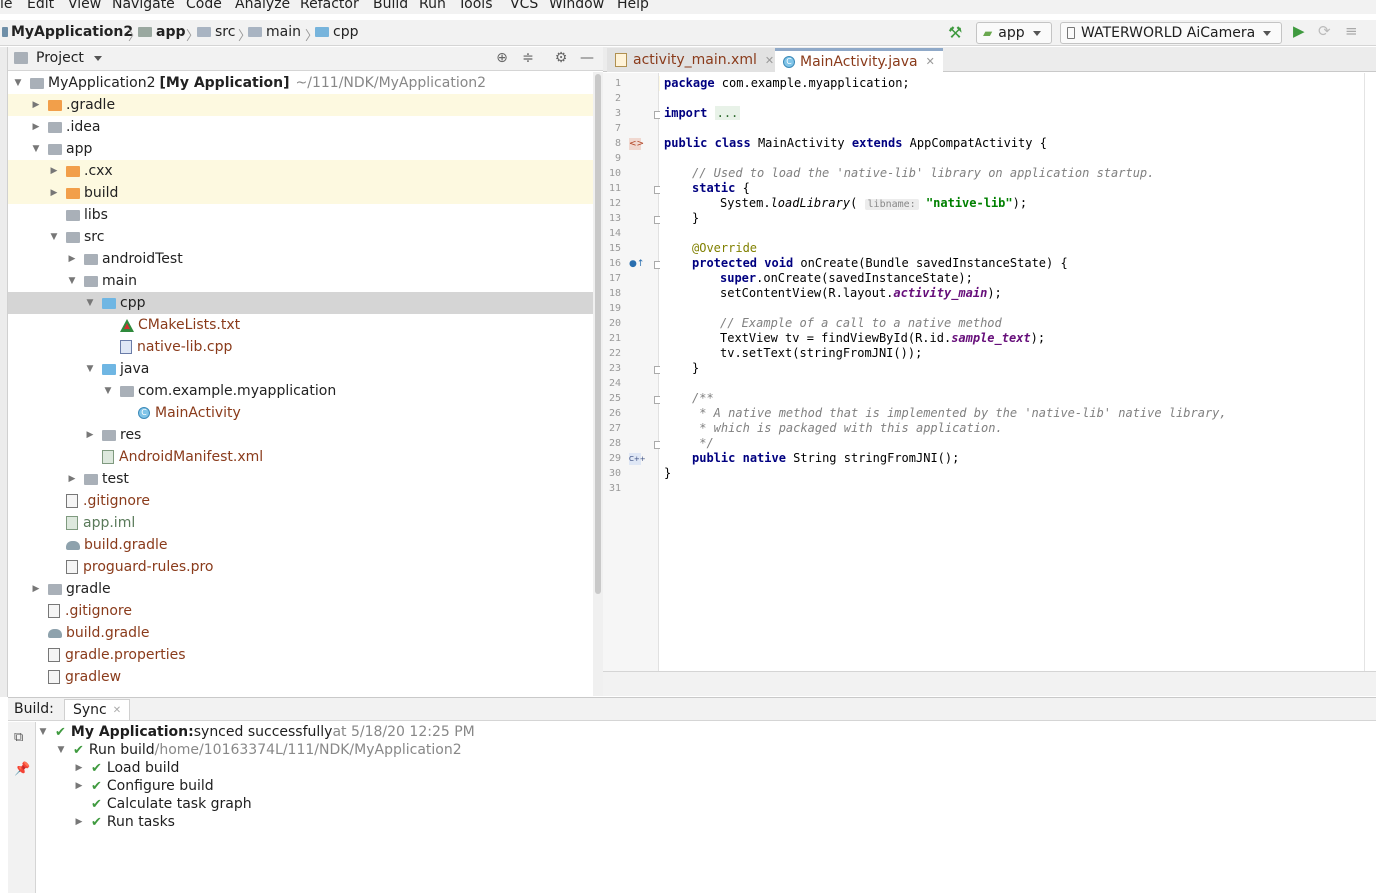  I want to click on tree-item-res: ▶ res, so click(300, 435).